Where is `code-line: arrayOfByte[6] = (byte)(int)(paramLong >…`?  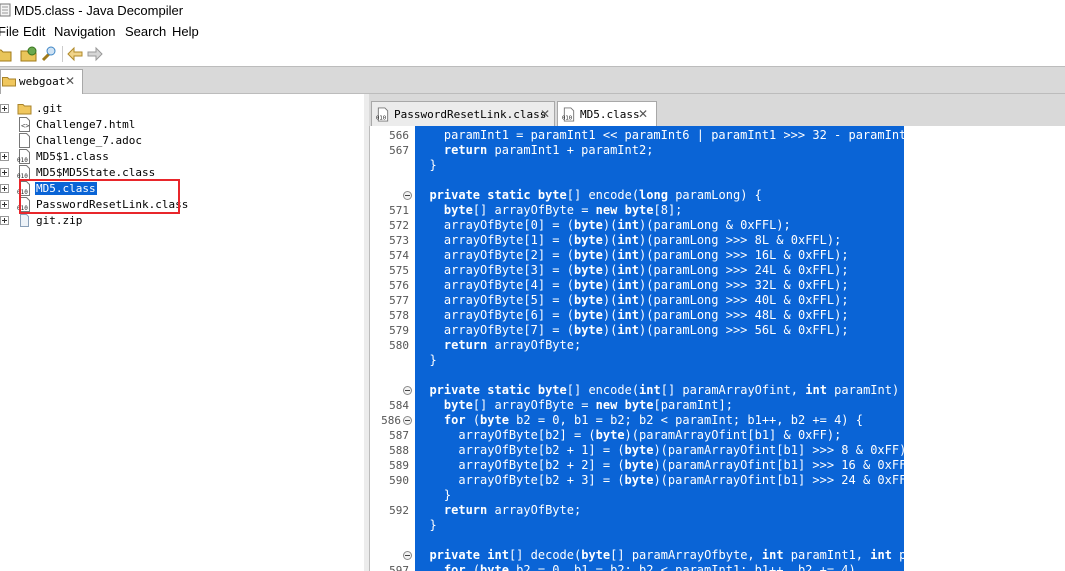 code-line: arrayOfByte[6] = (byte)(int)(paramLong >… is located at coordinates (646, 315).